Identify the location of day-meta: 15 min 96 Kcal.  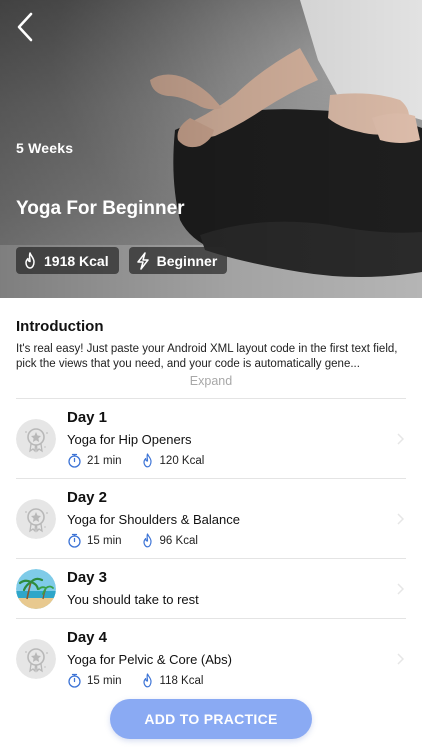
(132, 540).